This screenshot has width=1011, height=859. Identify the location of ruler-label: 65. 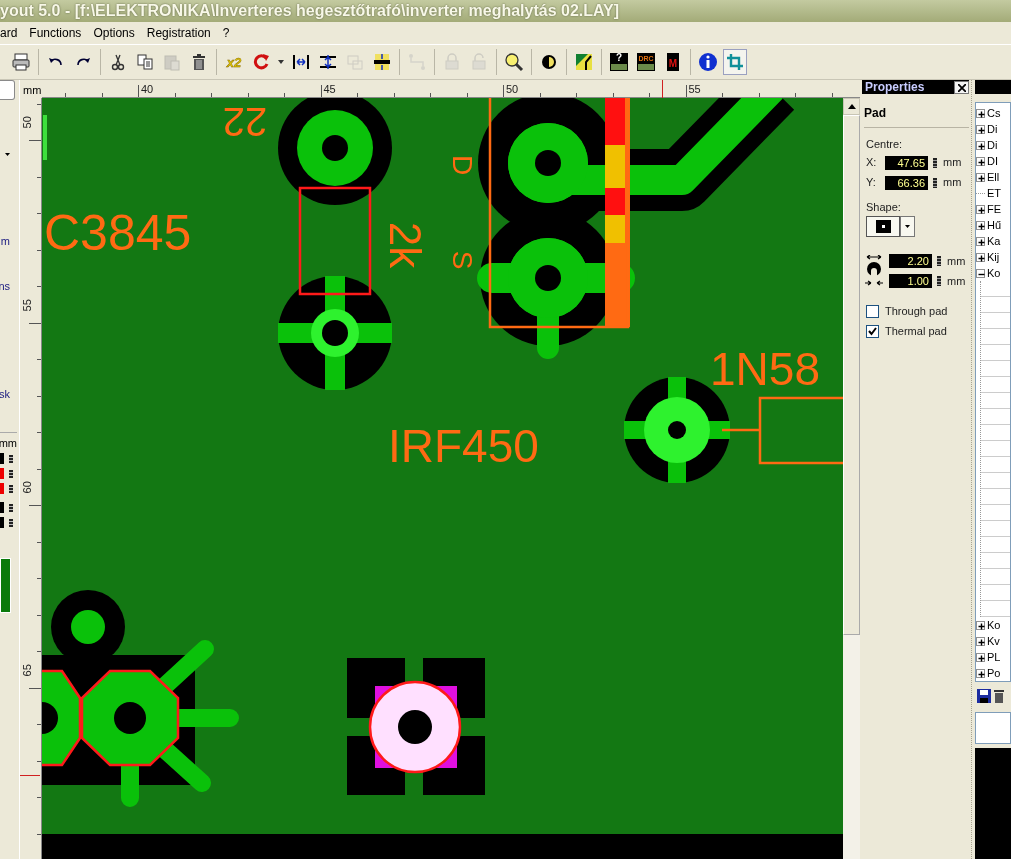
(26, 670).